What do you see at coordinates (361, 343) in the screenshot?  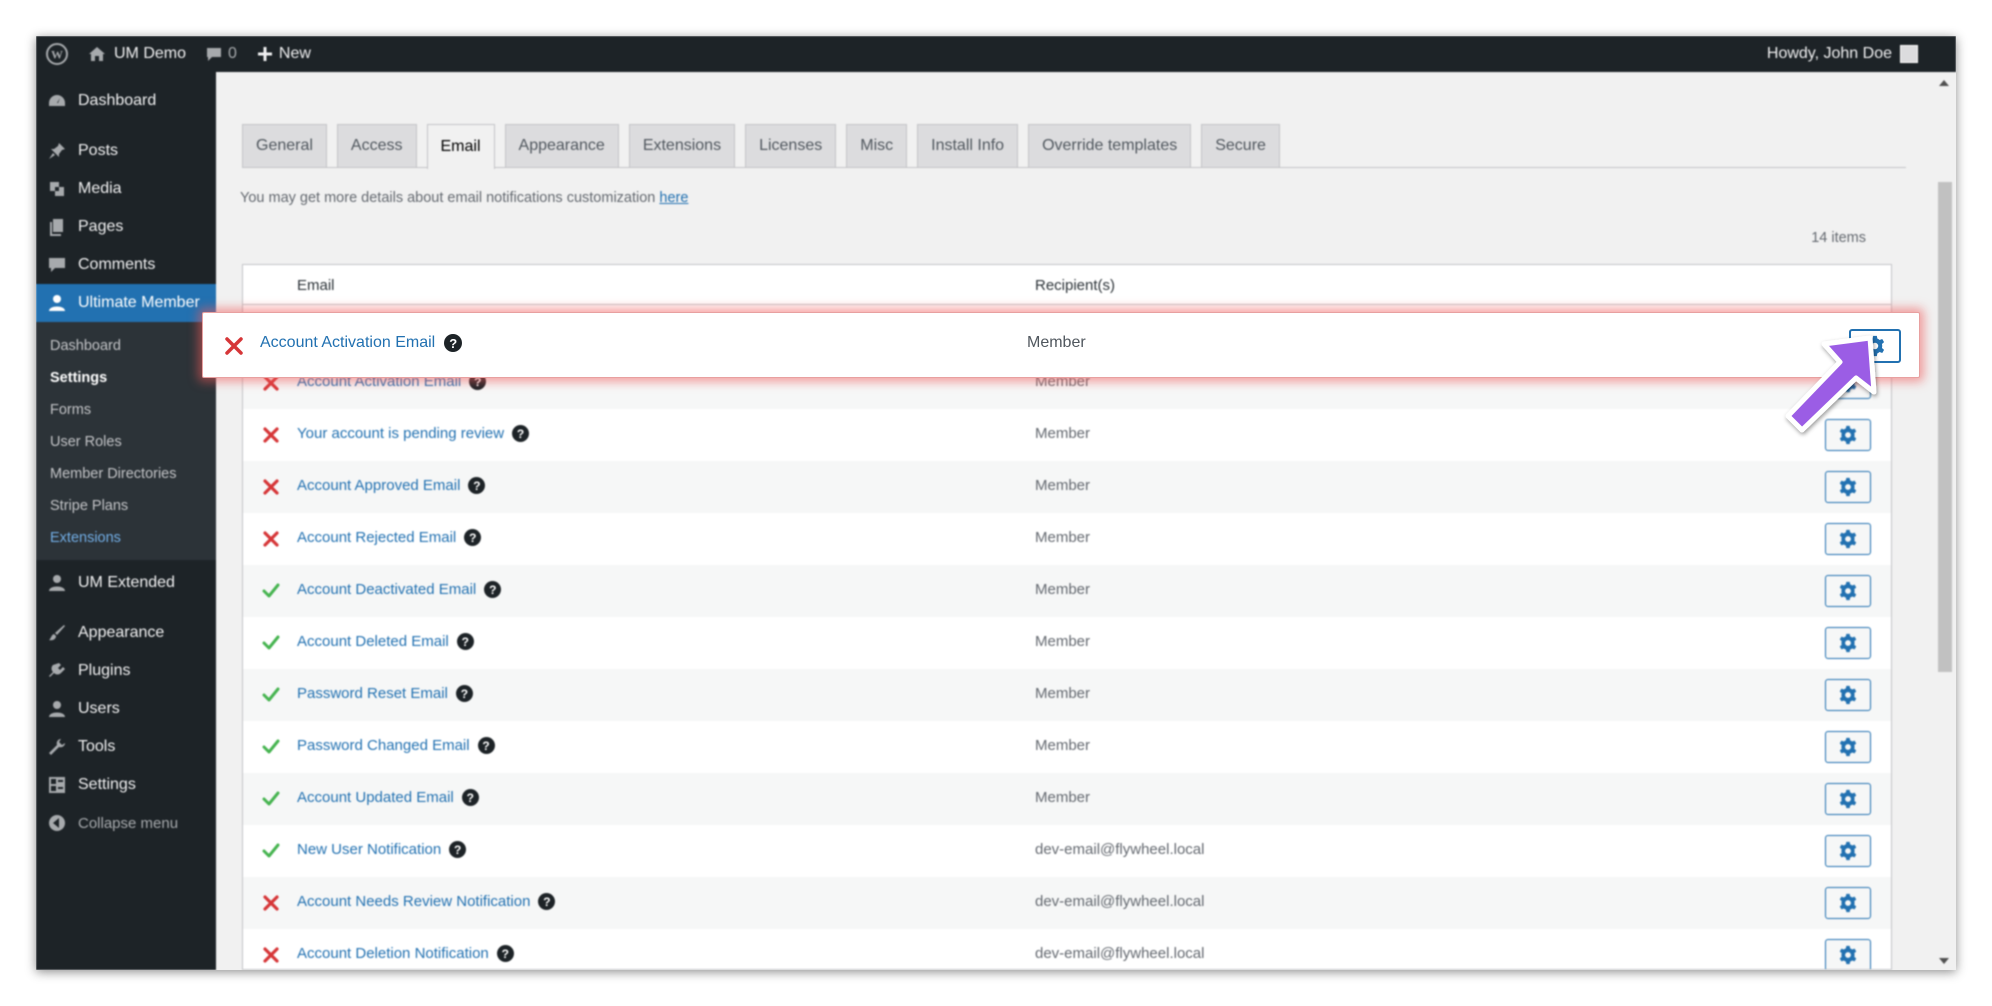 I see `email-name-link: Account Activation Email ?` at bounding box center [361, 343].